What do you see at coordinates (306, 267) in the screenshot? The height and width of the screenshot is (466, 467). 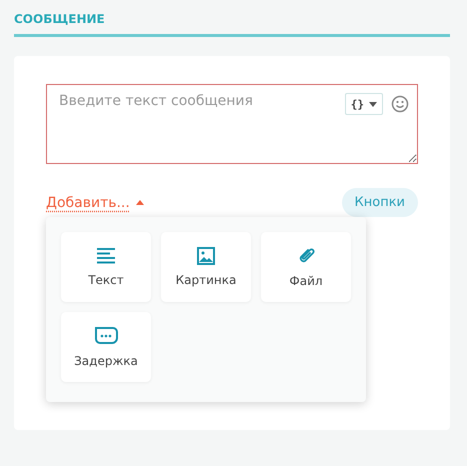 I see `menu-tile: Файл` at bounding box center [306, 267].